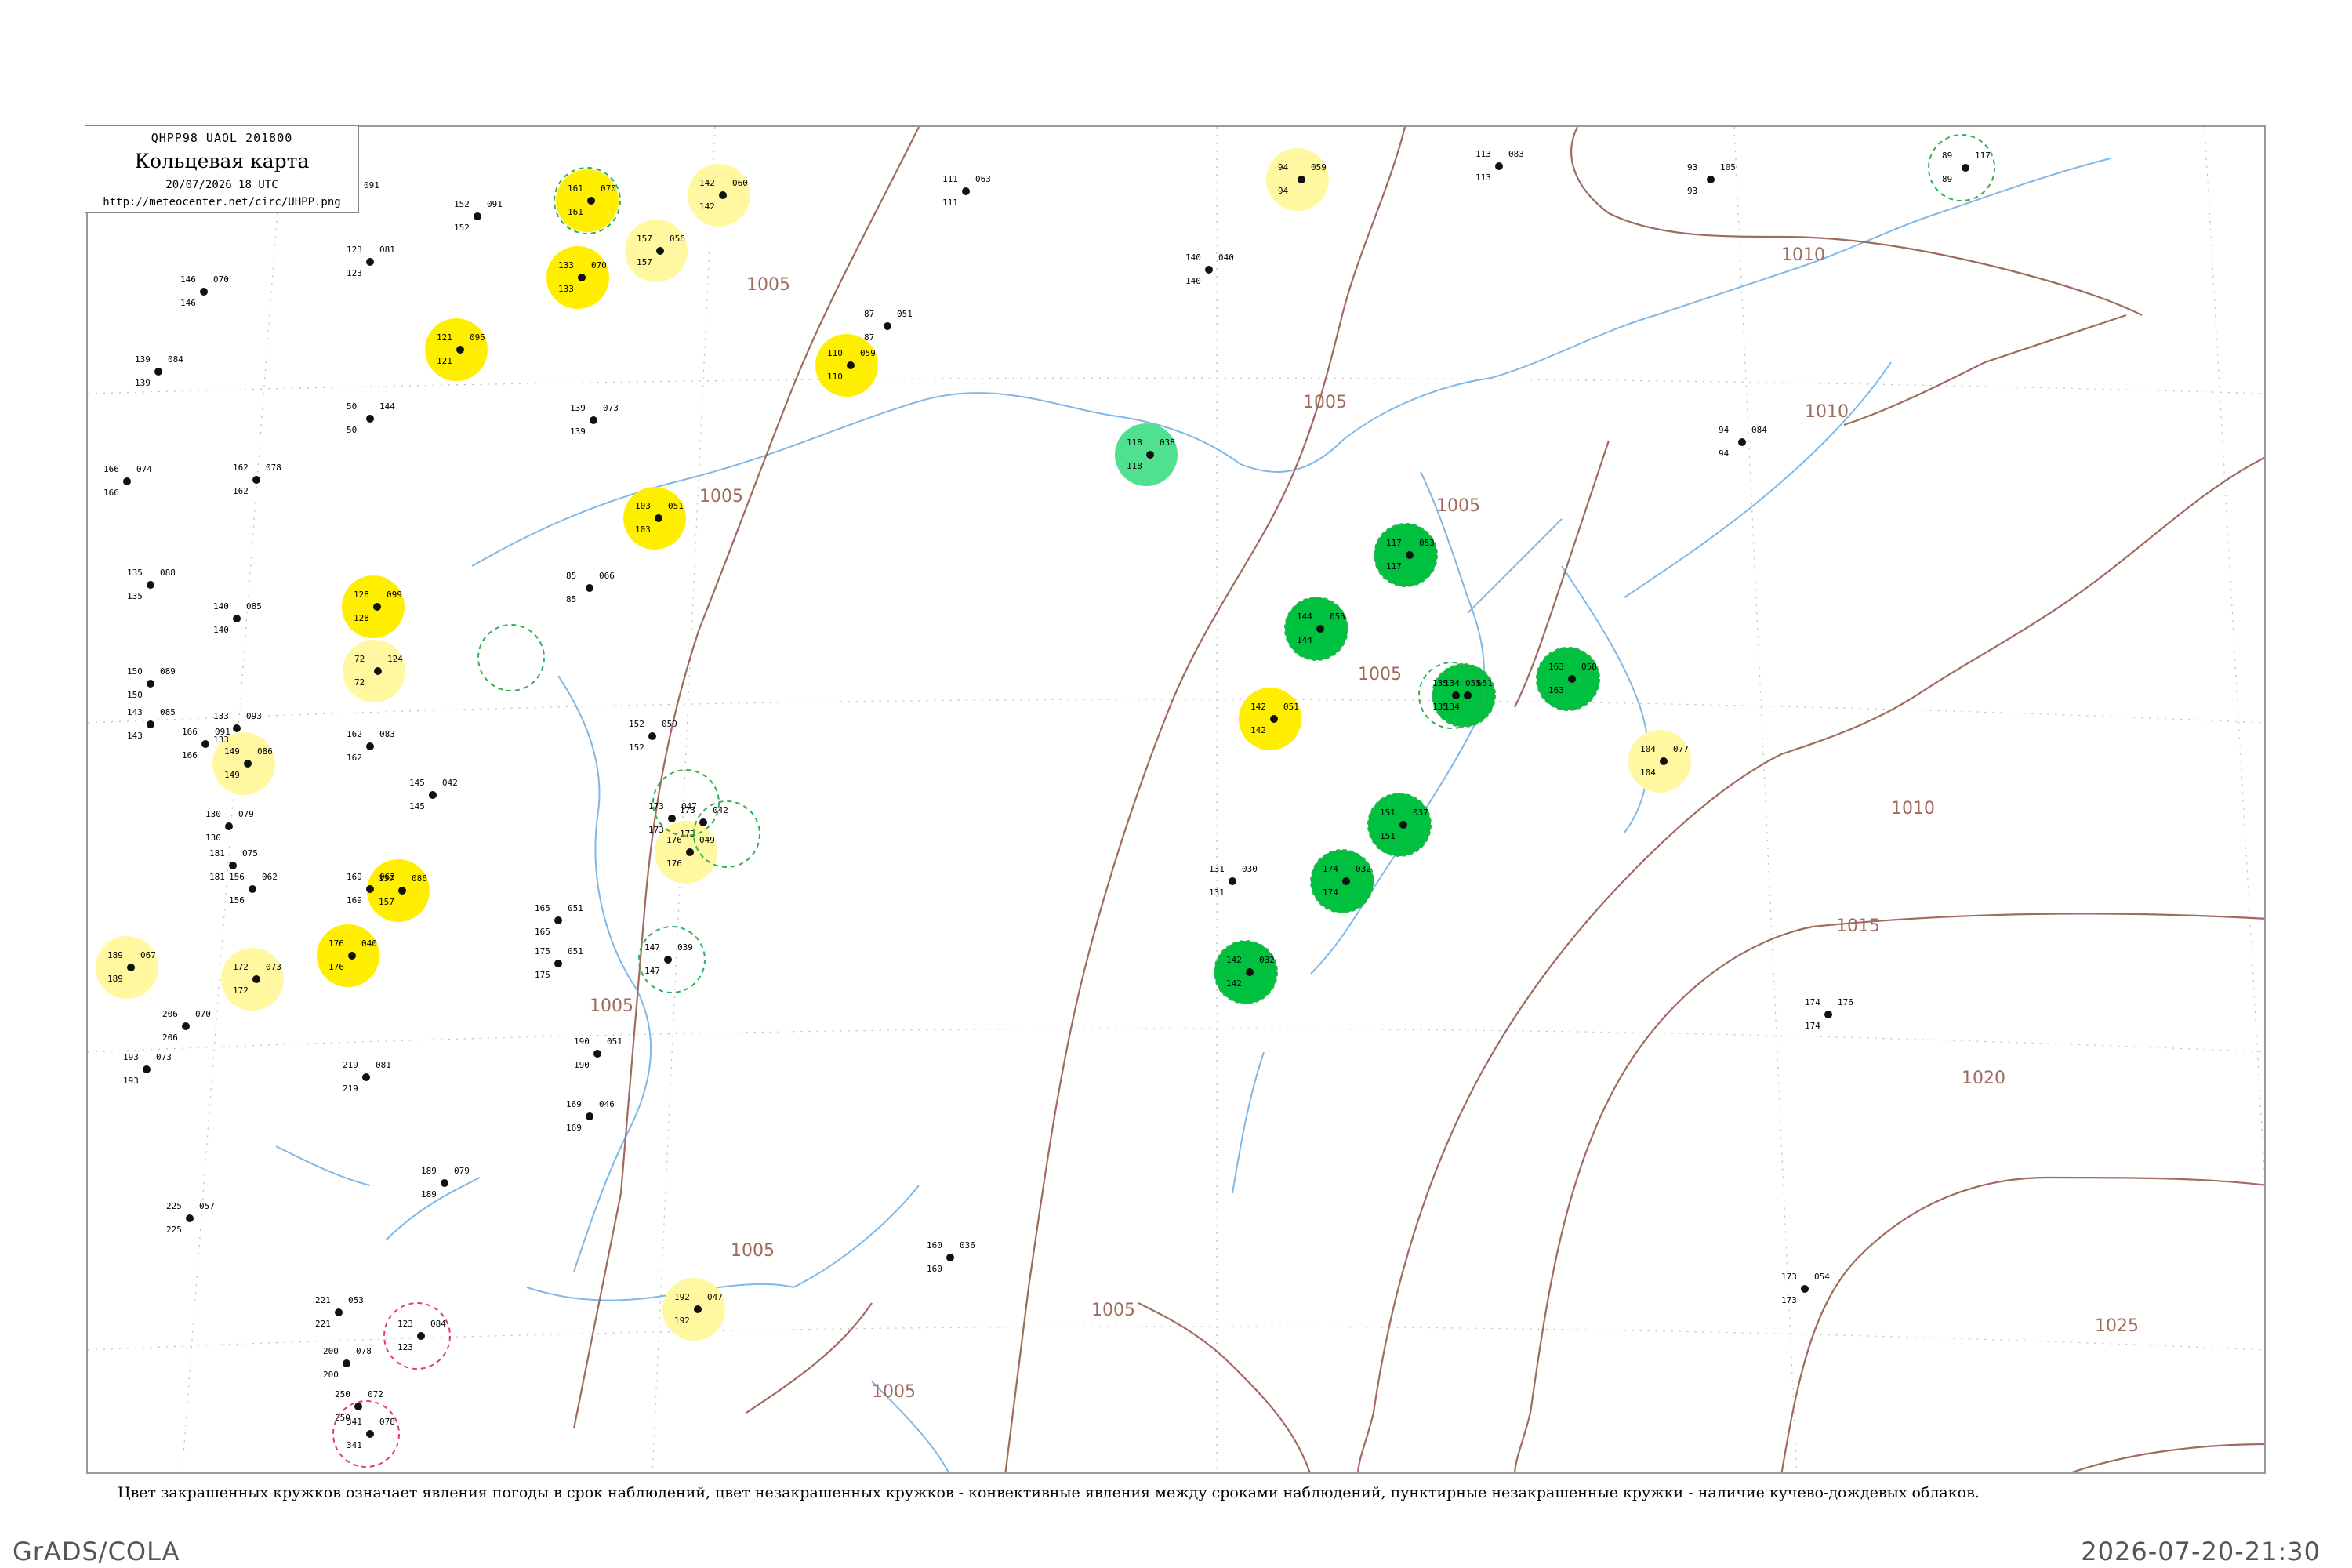  I want to click on station: 157 086157, so click(398, 890).